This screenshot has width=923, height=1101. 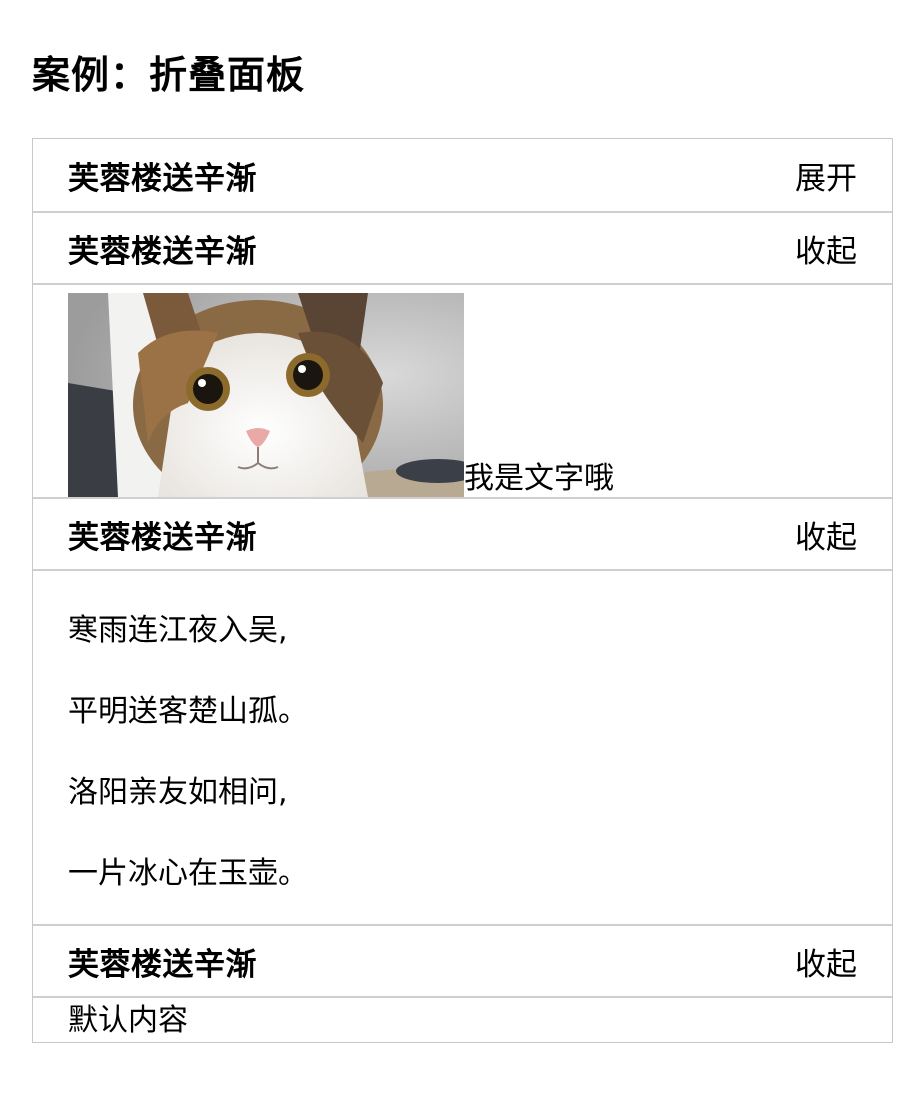 I want to click on poem-line: 洛阳亲友如相问,, so click(x=178, y=792).